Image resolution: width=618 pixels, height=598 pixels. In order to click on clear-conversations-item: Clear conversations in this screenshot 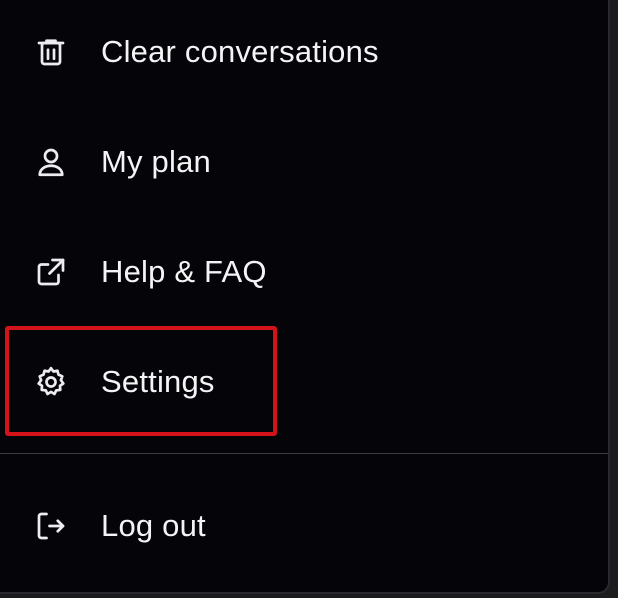, I will do `click(304, 52)`.